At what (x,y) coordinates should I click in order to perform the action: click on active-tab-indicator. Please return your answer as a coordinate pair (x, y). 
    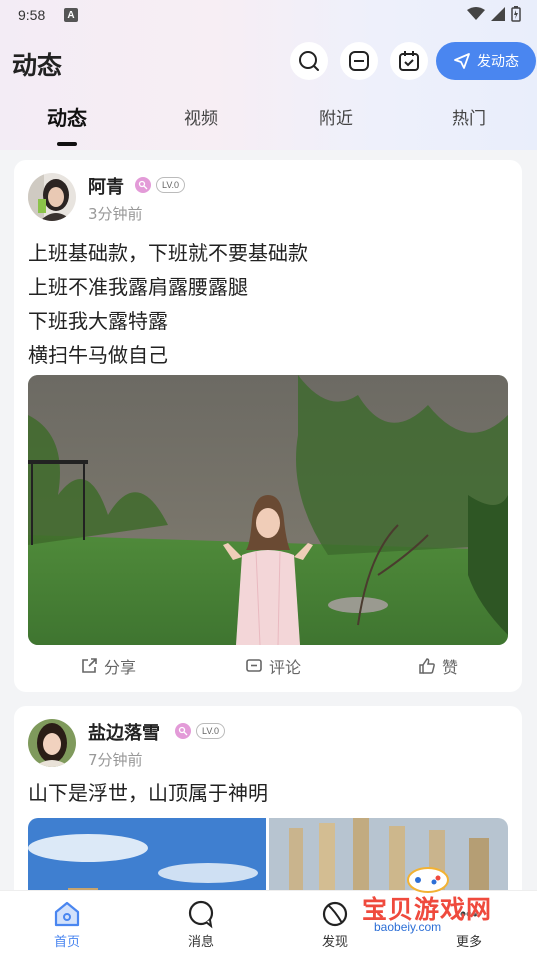
    Looking at the image, I should click on (67, 144).